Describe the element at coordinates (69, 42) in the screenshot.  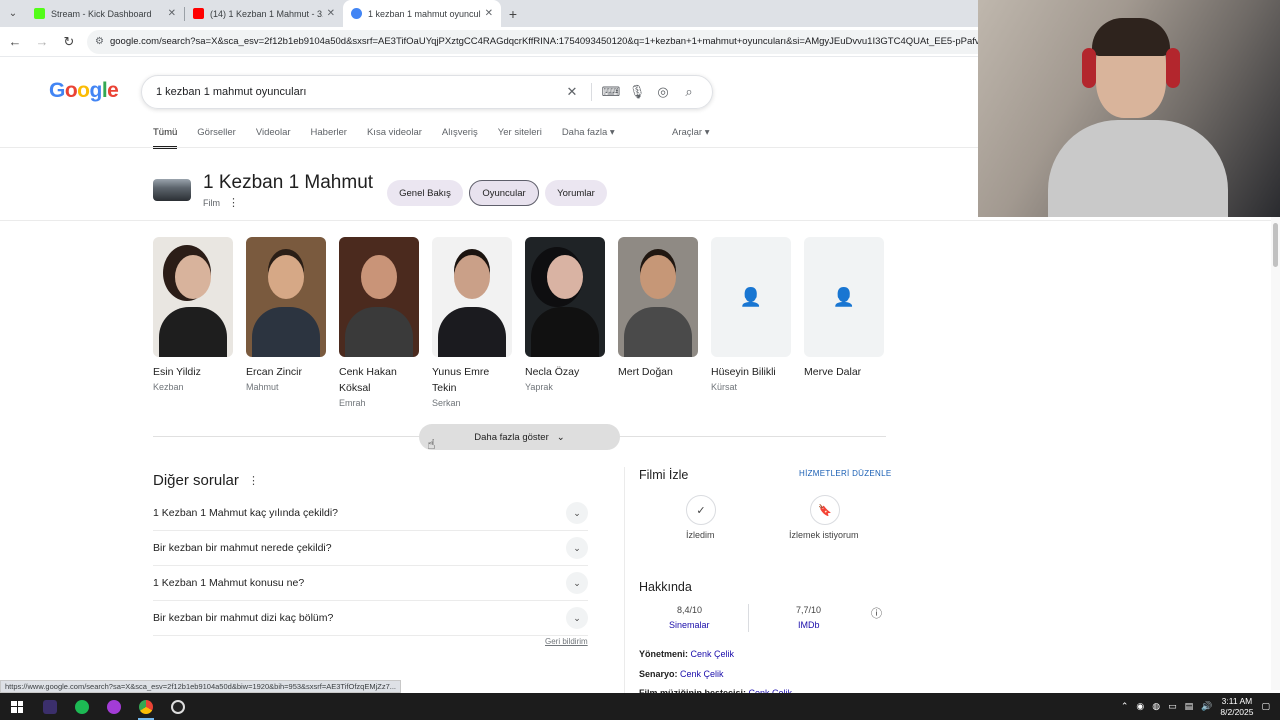
I see `reload-icon: ↻` at that location.